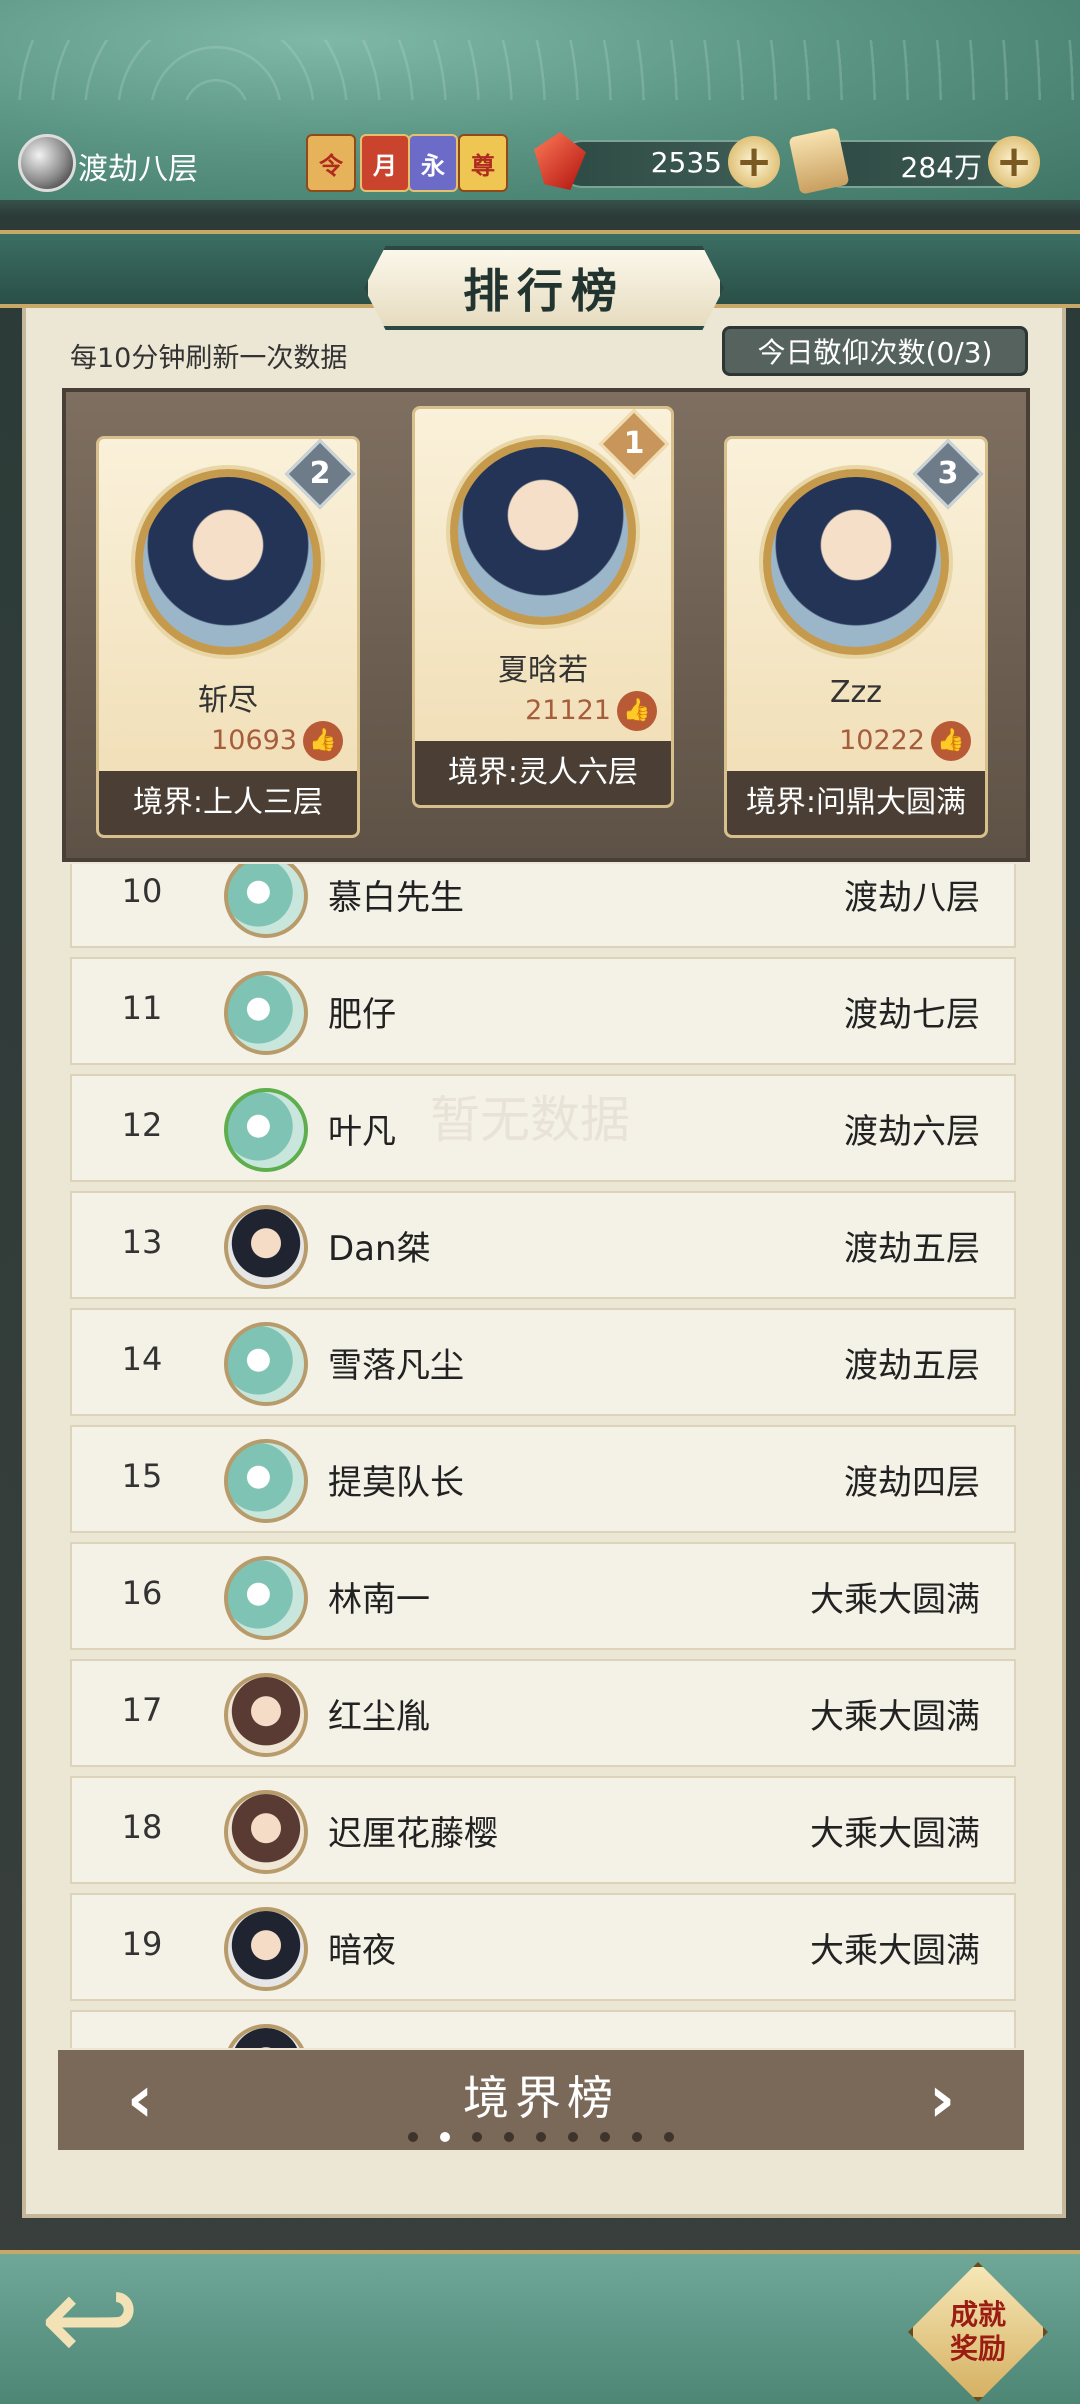 The width and height of the screenshot is (1080, 2404). What do you see at coordinates (433, 163) in the screenshot?
I see `permanent-card-badge-icon: 永` at bounding box center [433, 163].